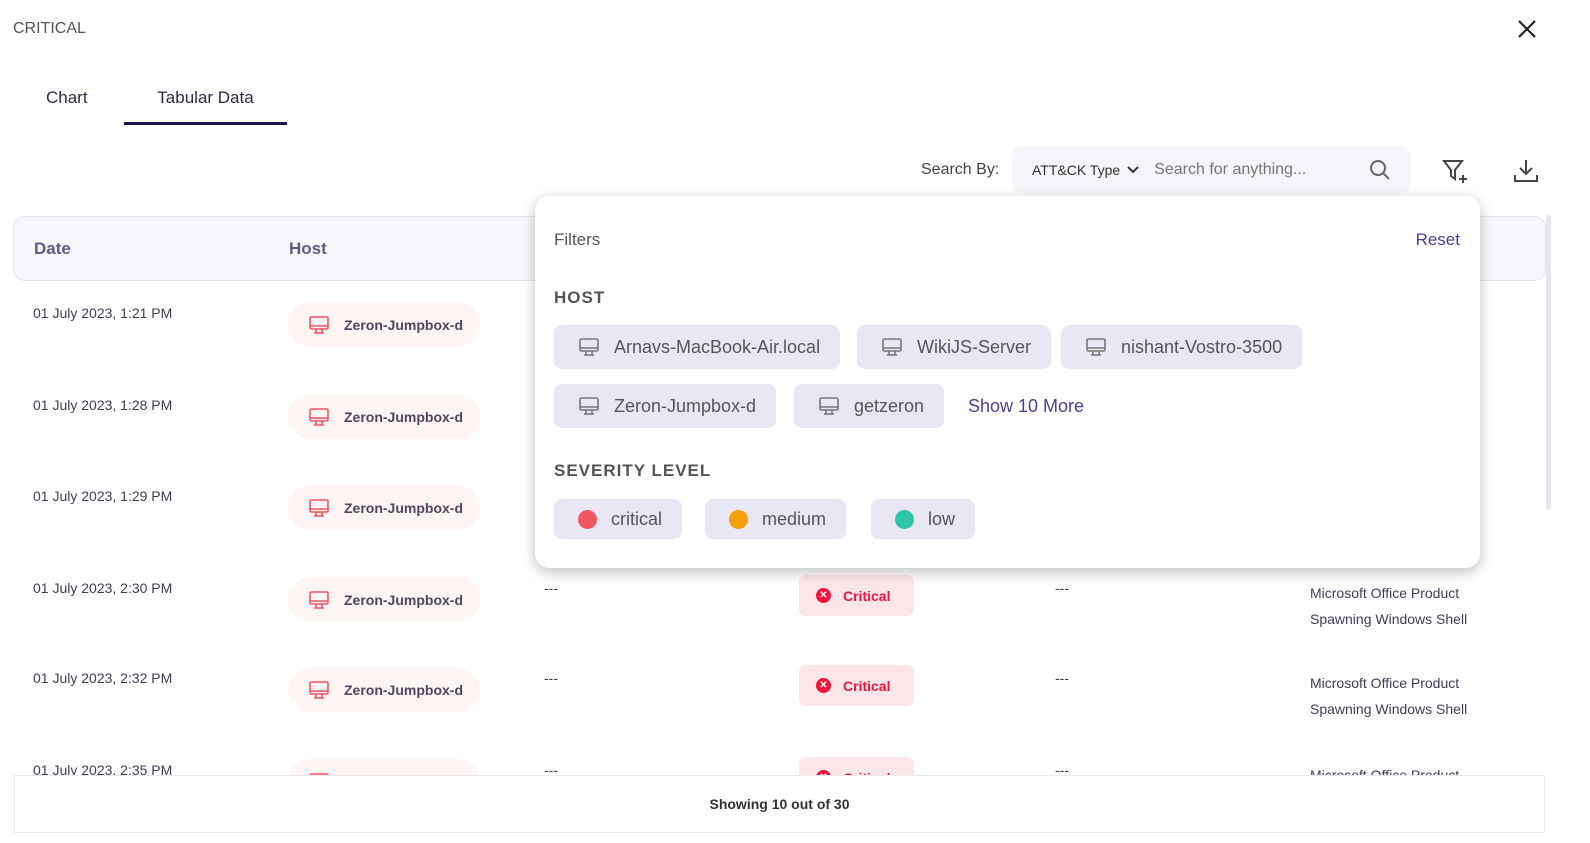  I want to click on tab-chart: Chart, so click(67, 106).